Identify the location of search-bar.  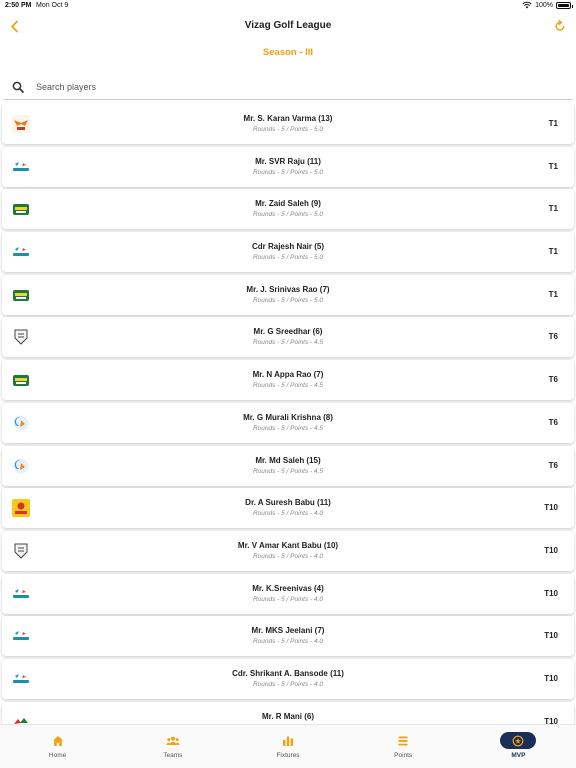
(288, 87).